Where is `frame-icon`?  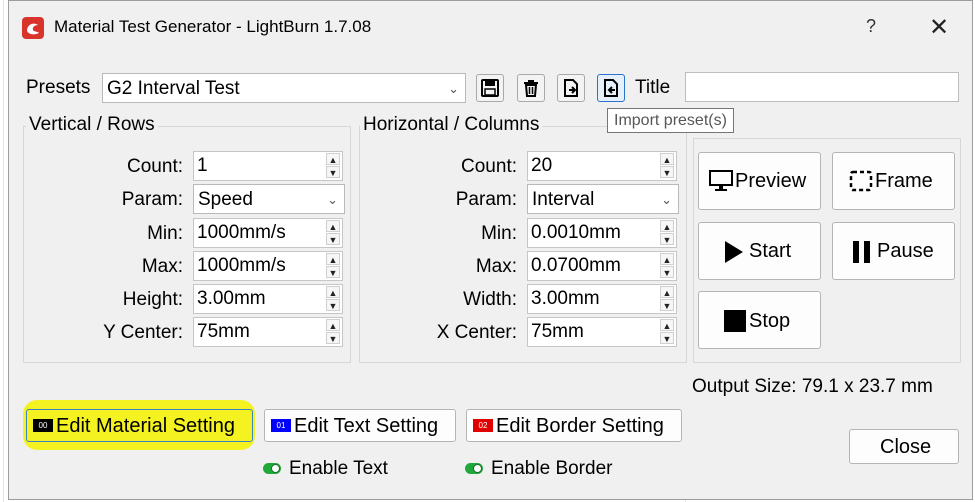
frame-icon is located at coordinates (861, 181).